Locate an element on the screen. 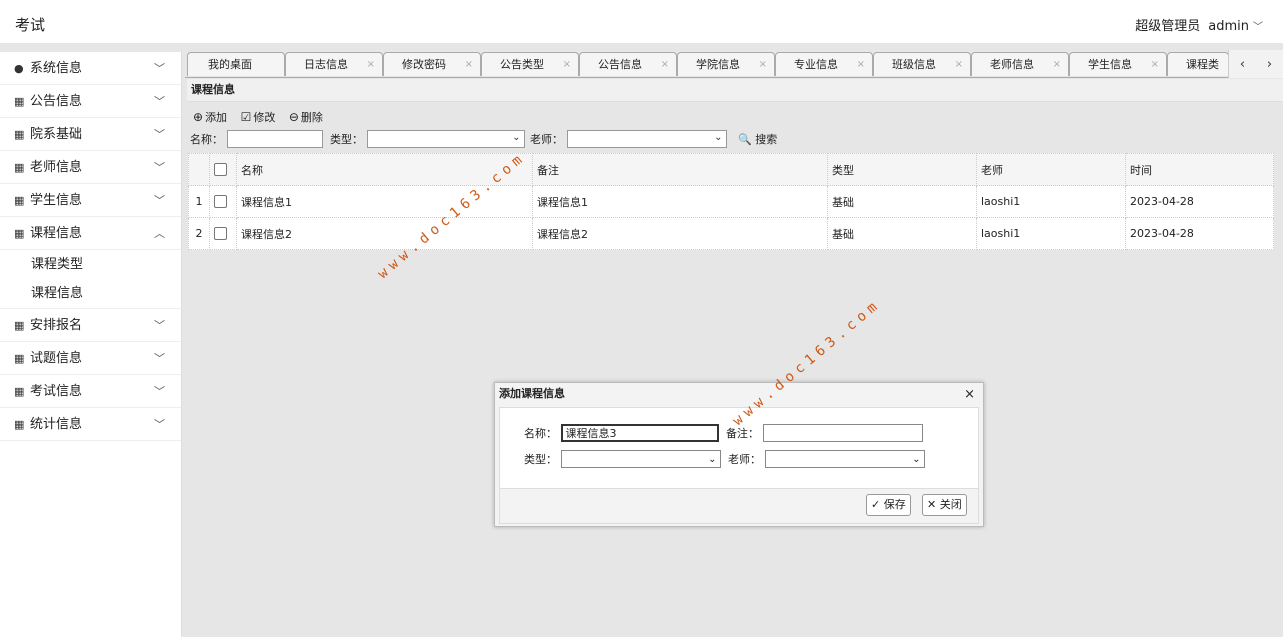  add-button: ⊕ 添加 is located at coordinates (210, 117).